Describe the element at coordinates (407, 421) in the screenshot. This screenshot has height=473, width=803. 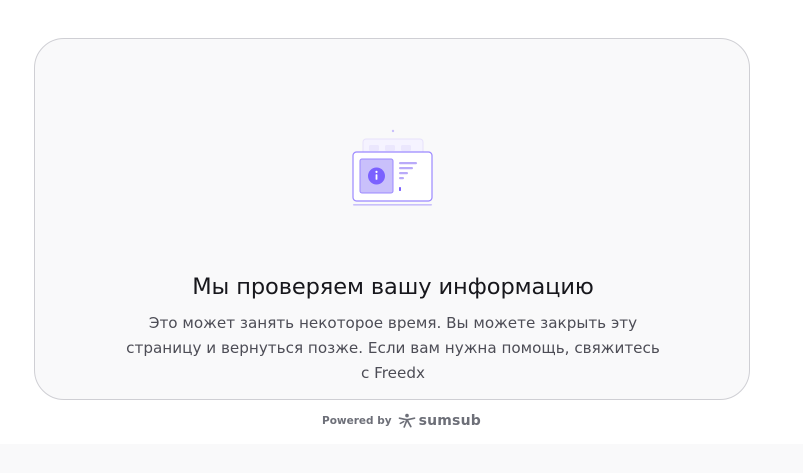
I see `sumsub-logo-icon` at that location.